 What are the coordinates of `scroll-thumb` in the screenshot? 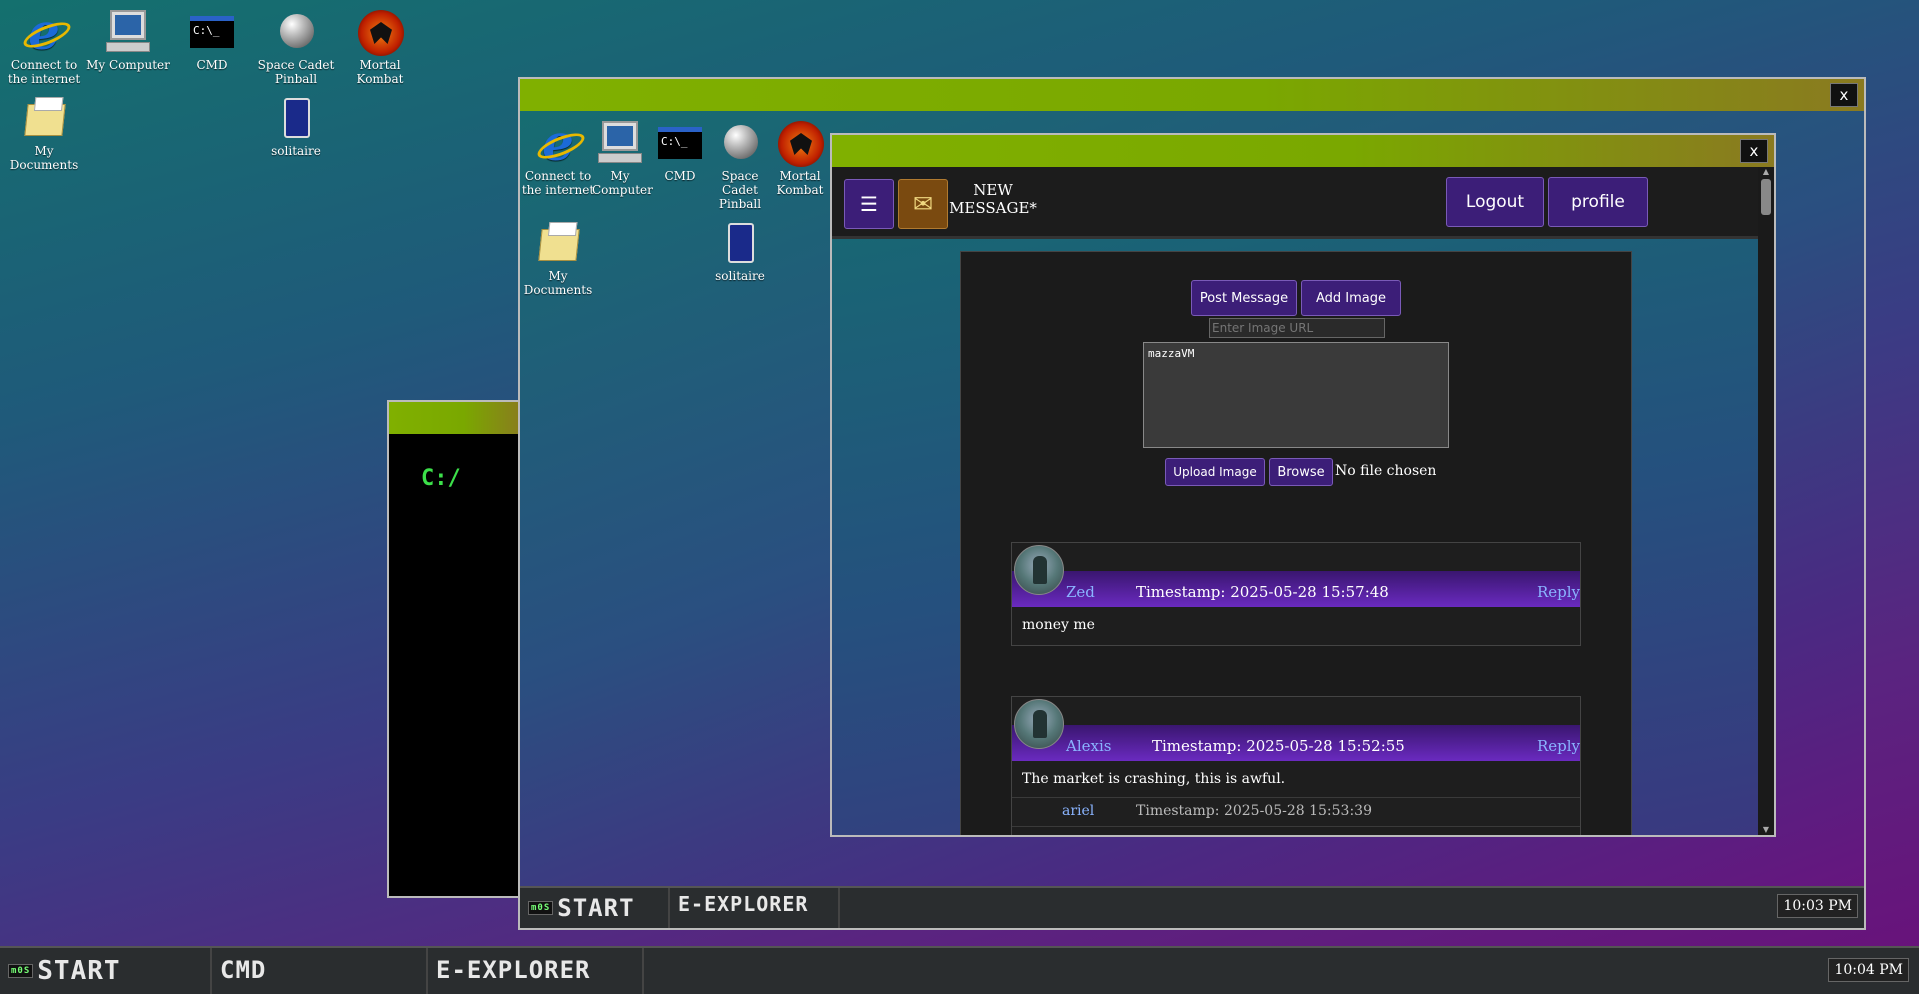 It's located at (1766, 197).